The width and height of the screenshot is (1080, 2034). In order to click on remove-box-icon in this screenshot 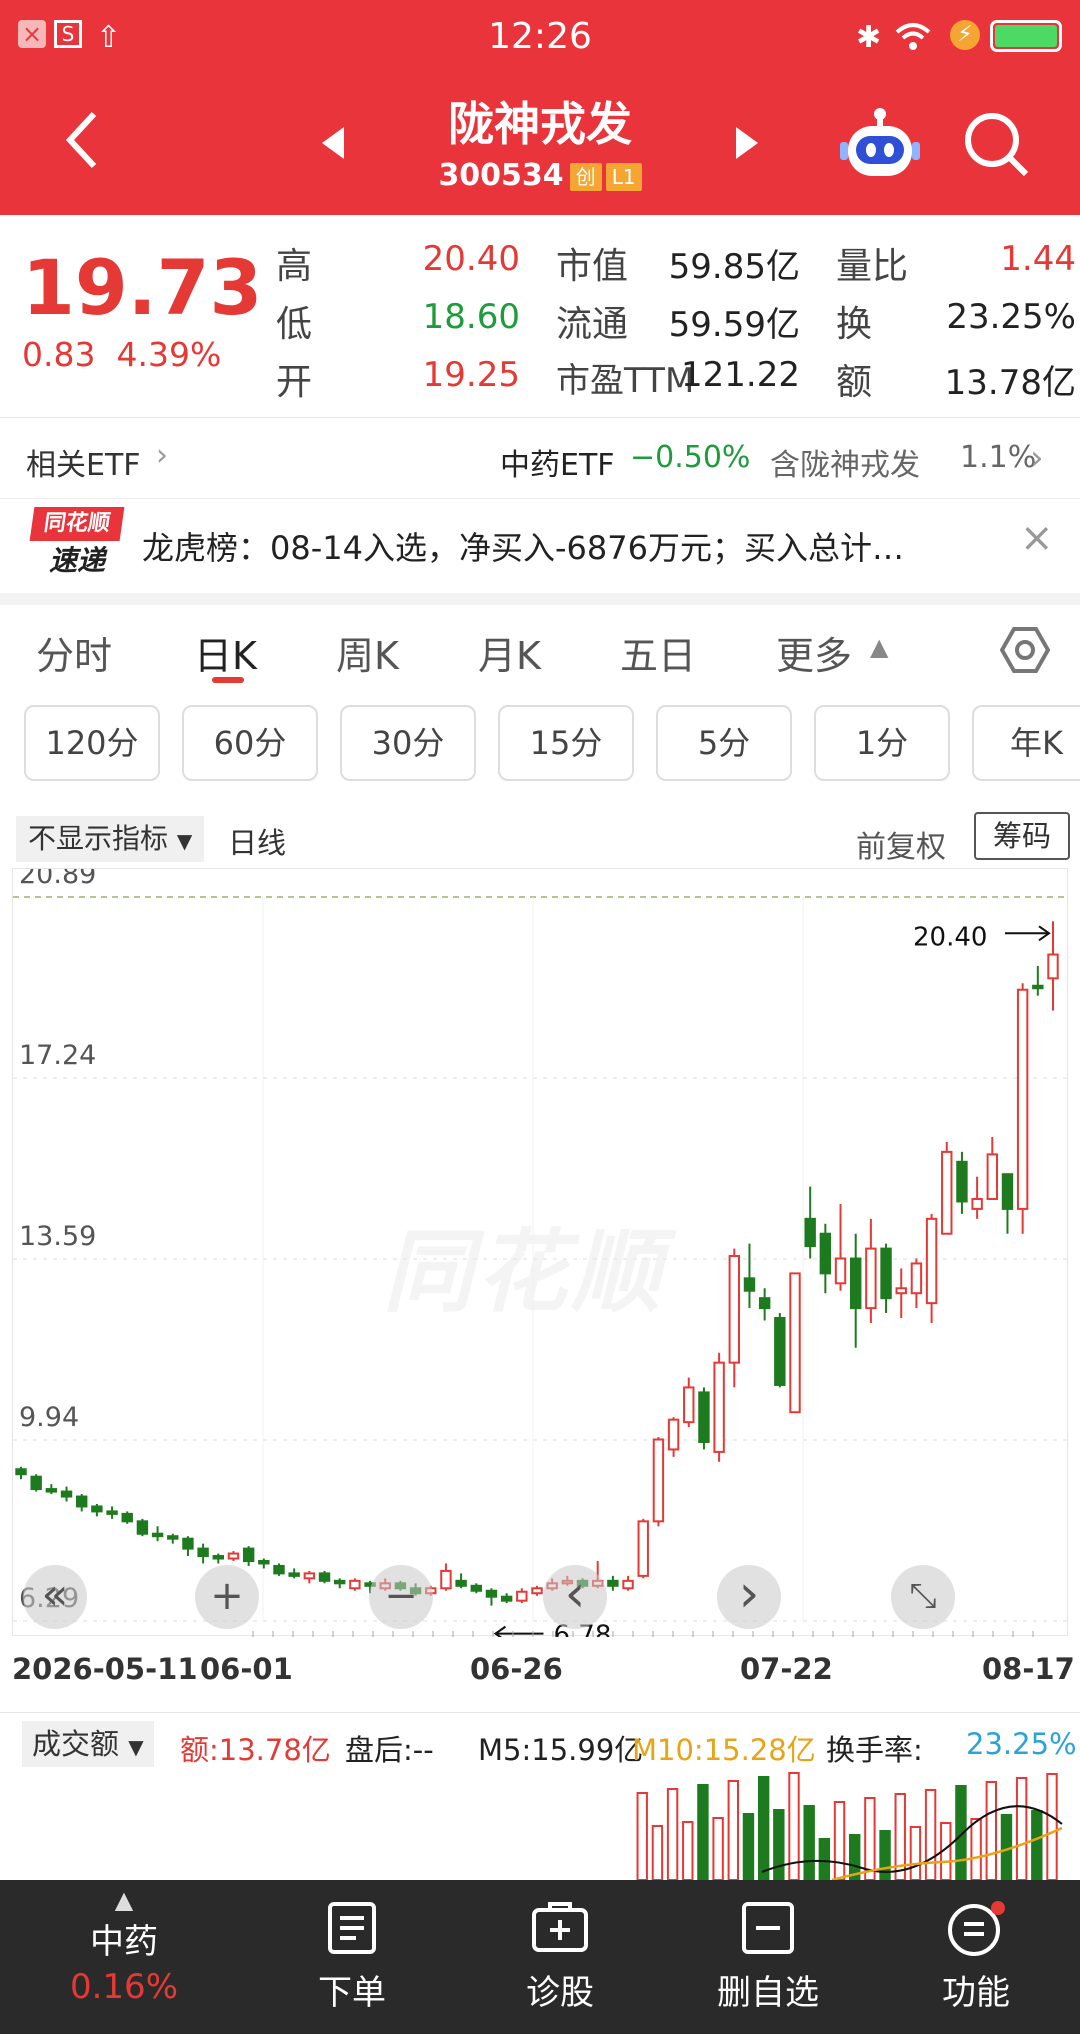, I will do `click(768, 1928)`.